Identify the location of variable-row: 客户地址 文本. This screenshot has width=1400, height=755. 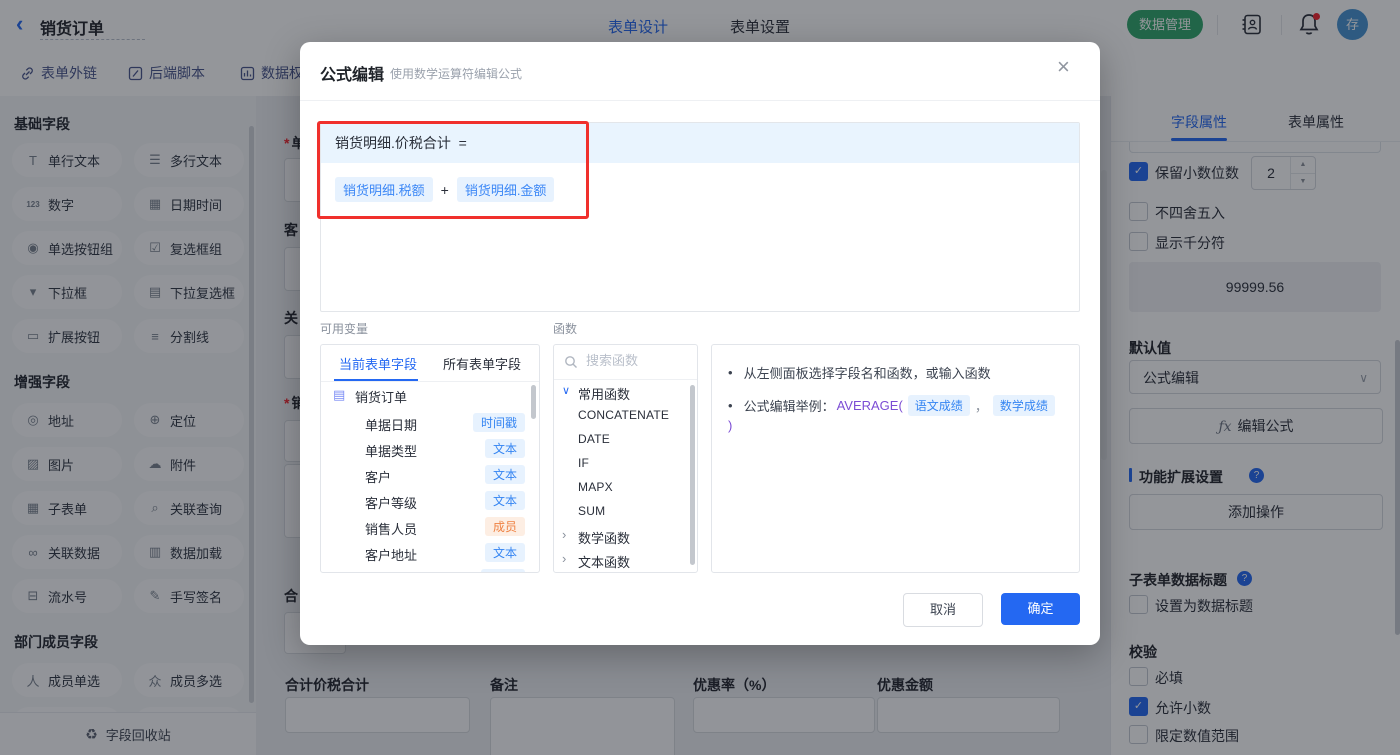
(430, 553).